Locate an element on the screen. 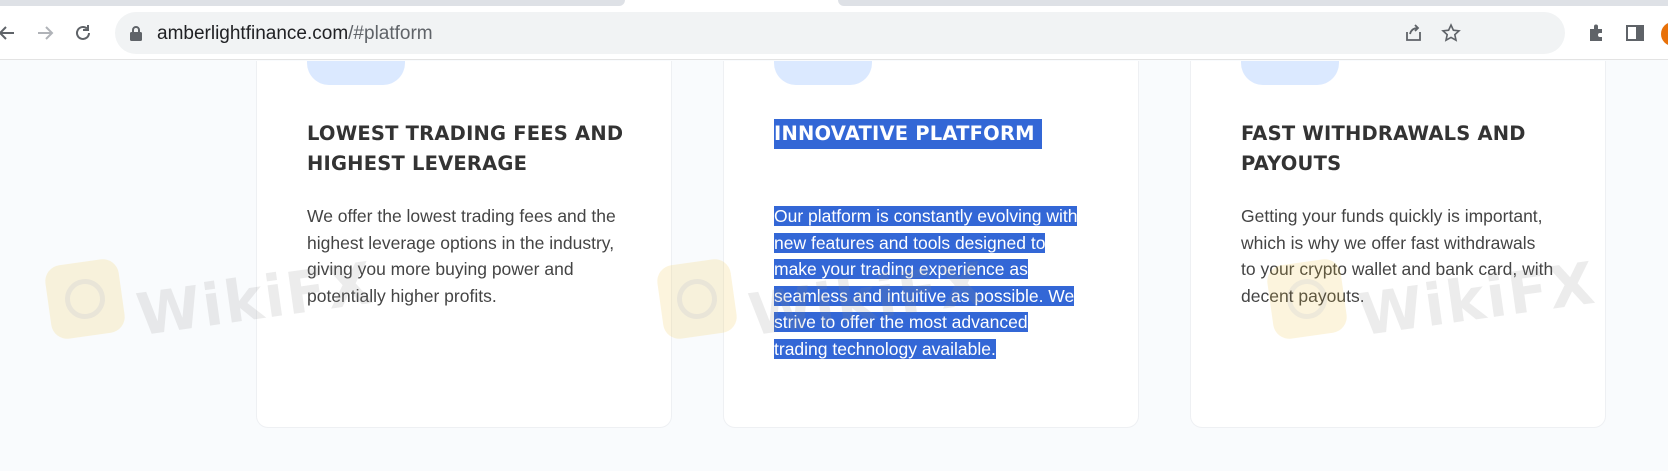 This screenshot has width=1668, height=471. platform-icon is located at coordinates (823, 73).